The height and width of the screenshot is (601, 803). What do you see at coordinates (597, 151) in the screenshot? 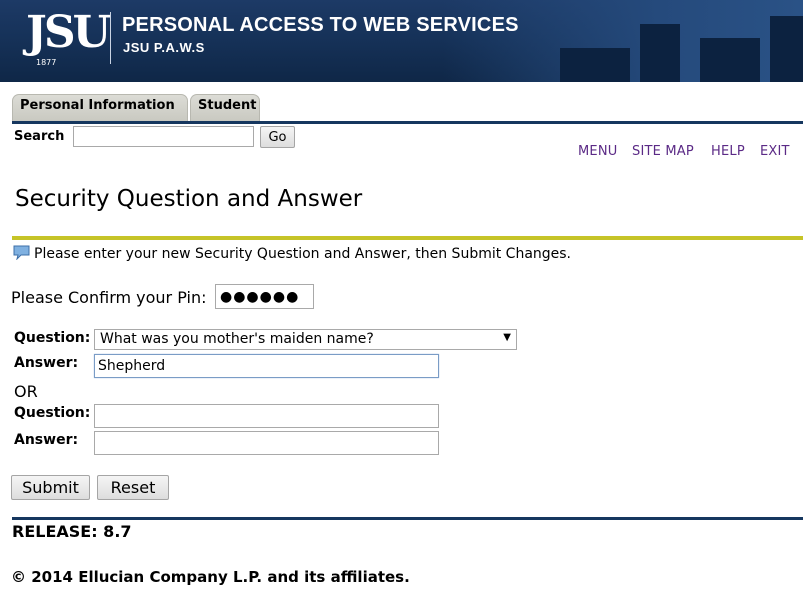
I see `nav-link-menu: MENU` at bounding box center [597, 151].